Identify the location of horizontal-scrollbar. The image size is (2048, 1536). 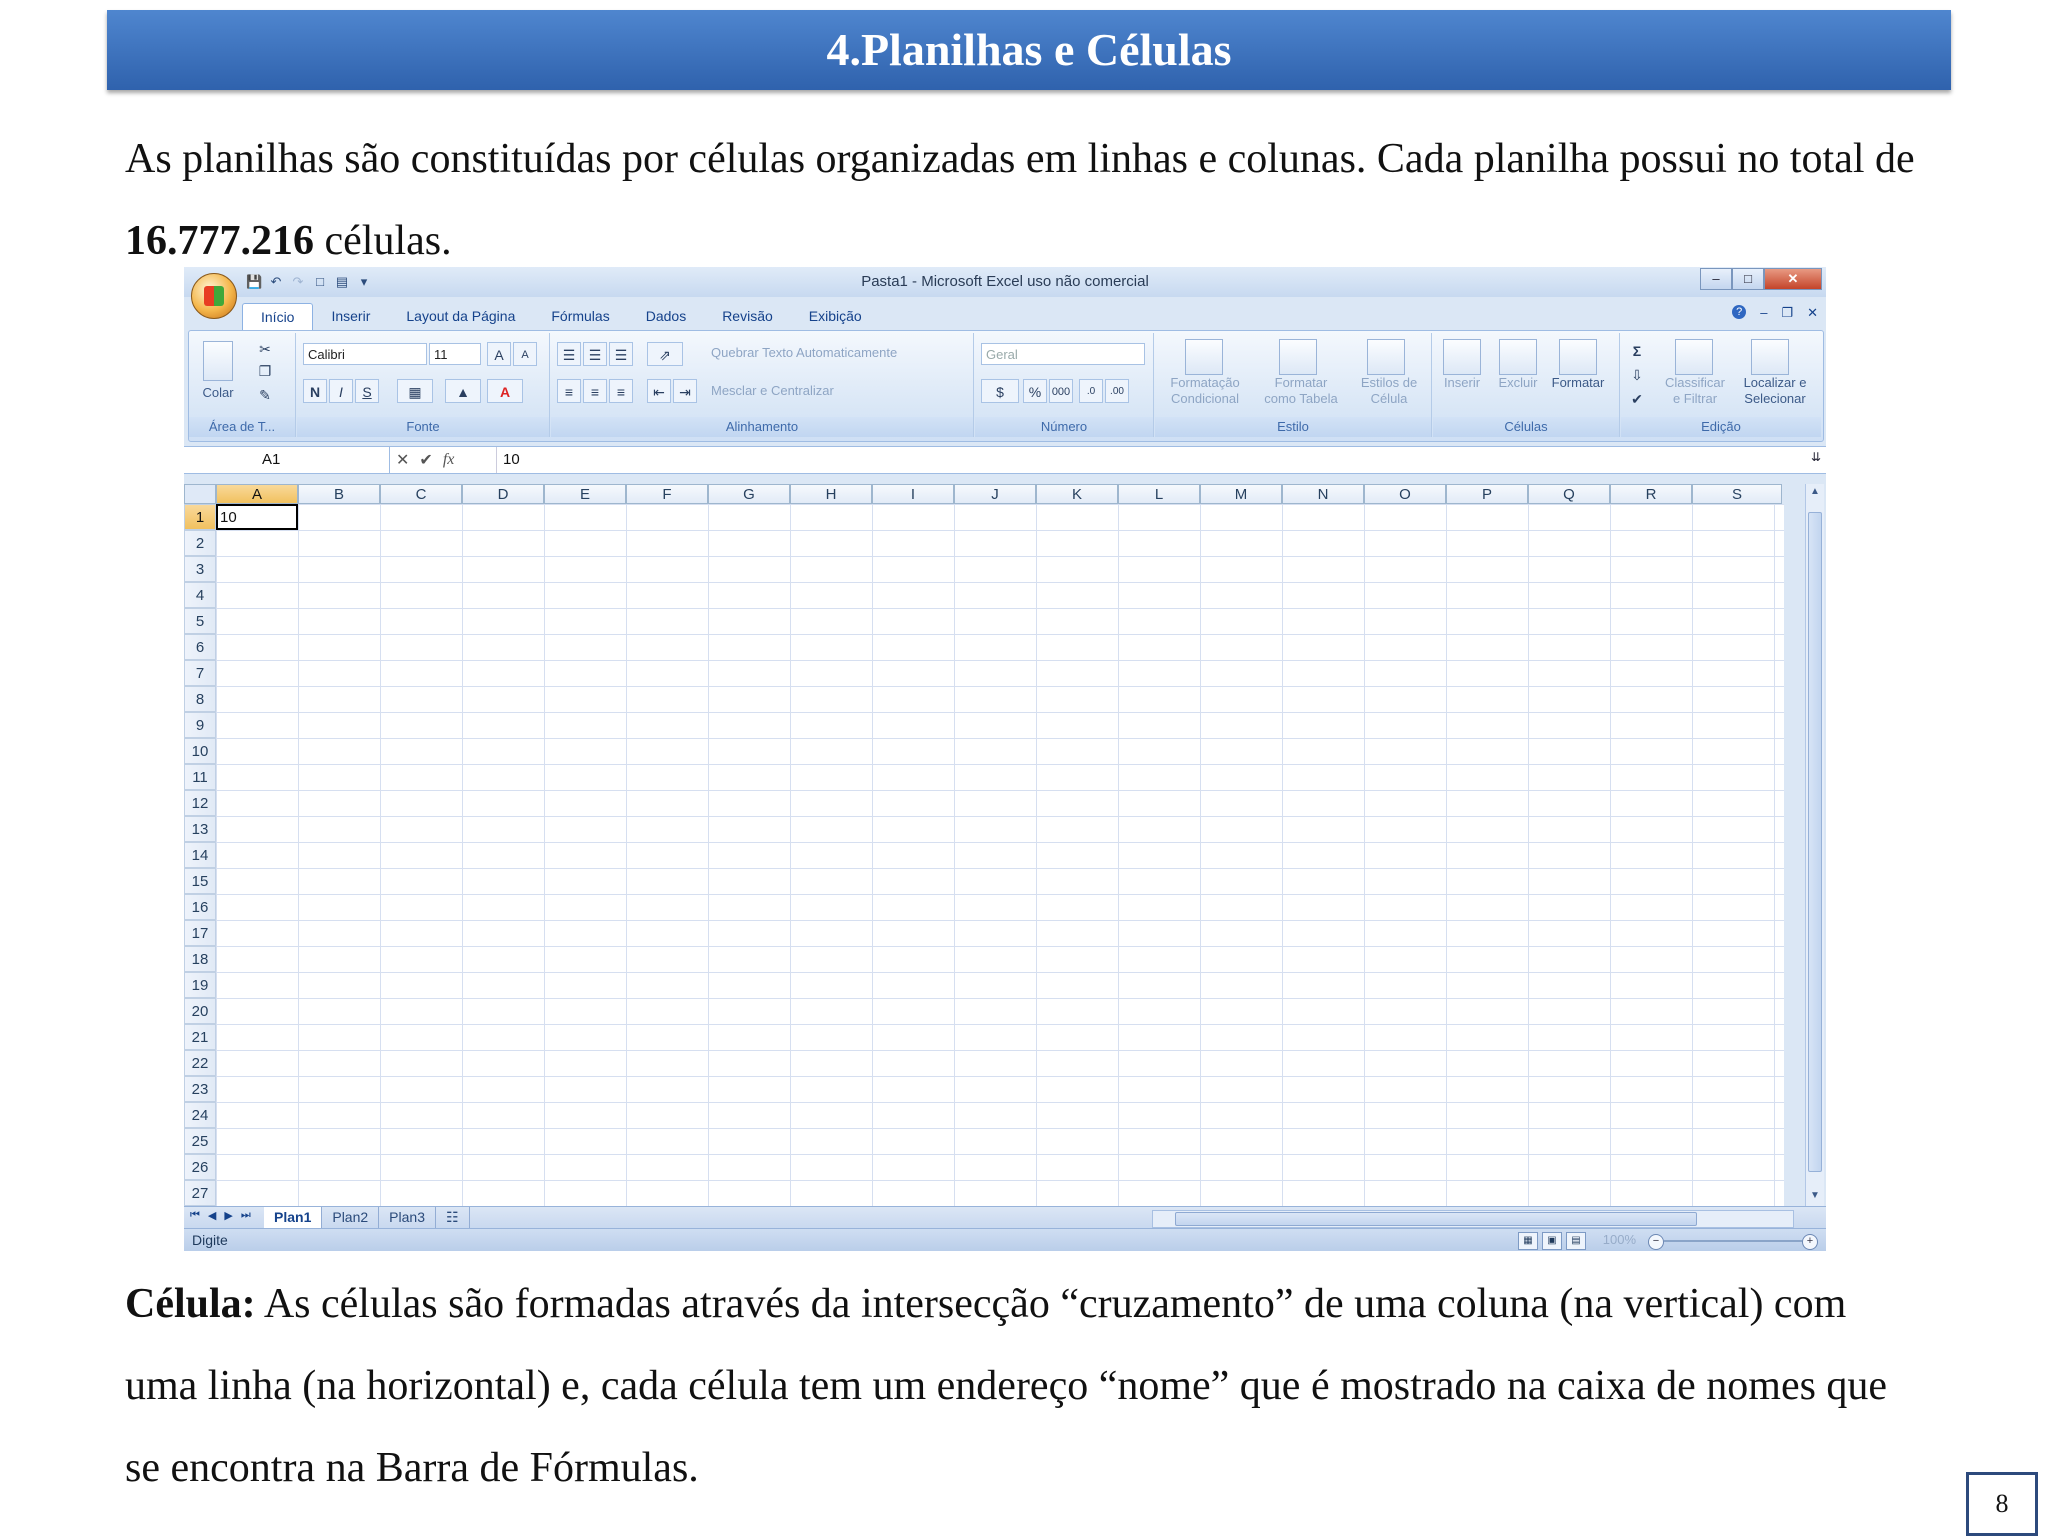
(1473, 1219).